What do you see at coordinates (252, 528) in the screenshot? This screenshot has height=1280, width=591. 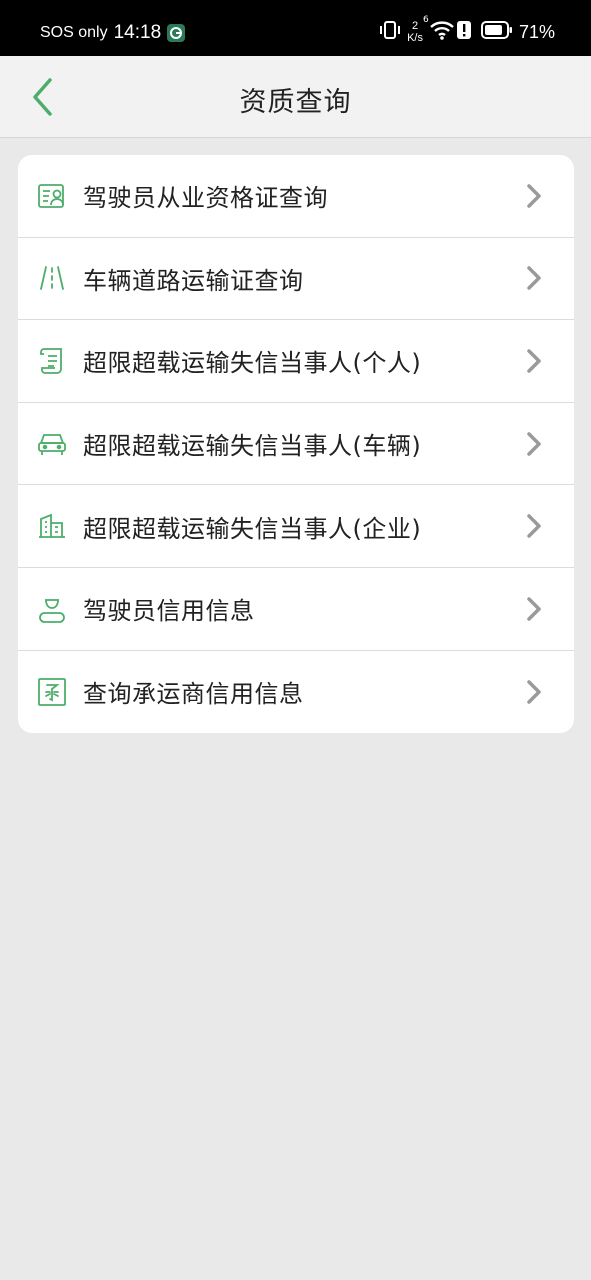 I see `menu-item-label: 超限超载运输失信当事人(企业)` at bounding box center [252, 528].